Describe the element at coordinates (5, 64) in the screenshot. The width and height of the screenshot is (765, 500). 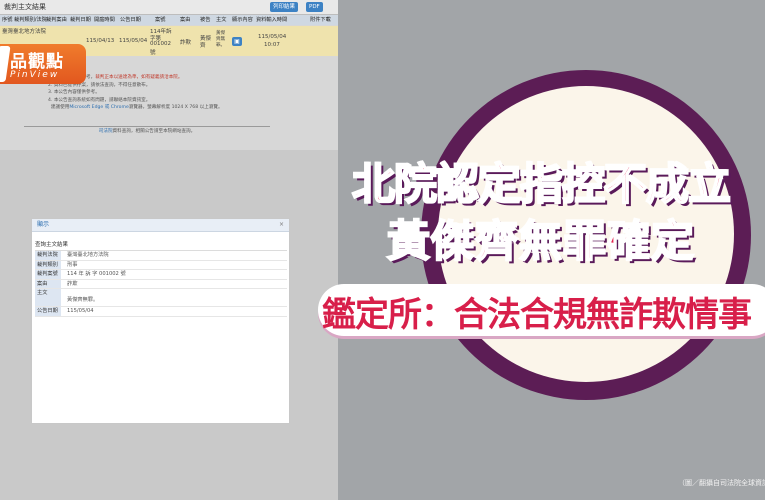
I see `logo-mark` at that location.